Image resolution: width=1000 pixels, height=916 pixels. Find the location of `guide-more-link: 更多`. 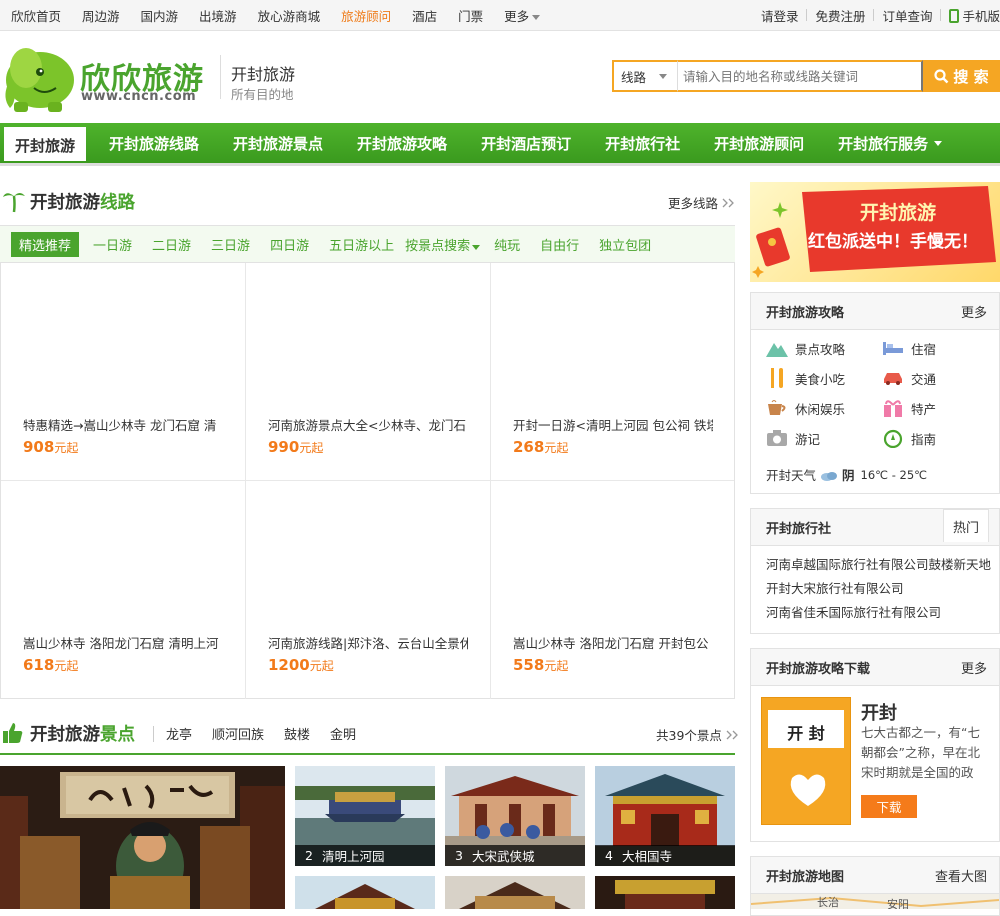

guide-more-link: 更多 is located at coordinates (974, 311).